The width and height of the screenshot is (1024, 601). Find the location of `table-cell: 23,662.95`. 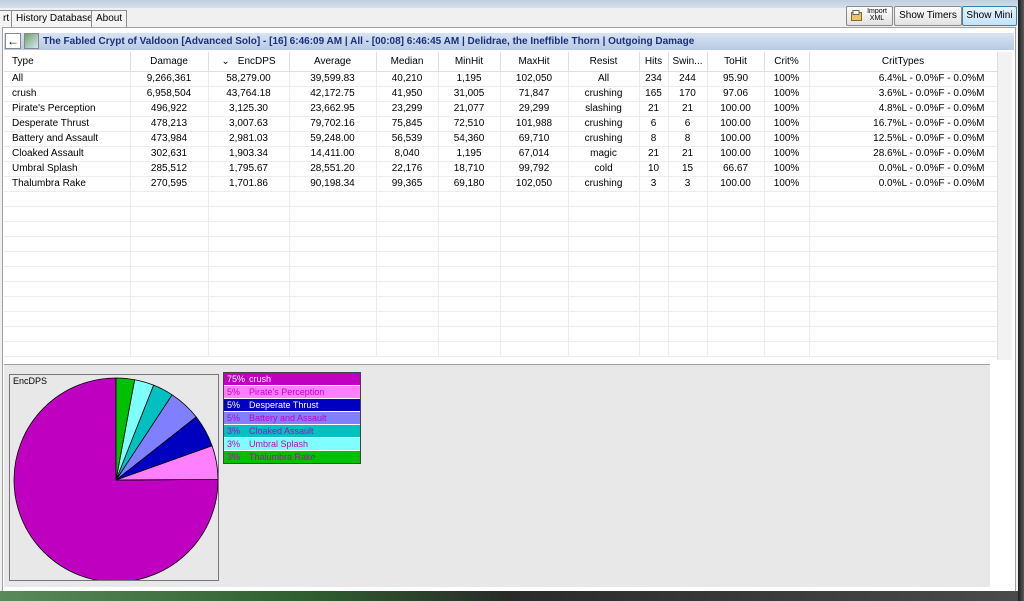

table-cell: 23,662.95 is located at coordinates (333, 109).